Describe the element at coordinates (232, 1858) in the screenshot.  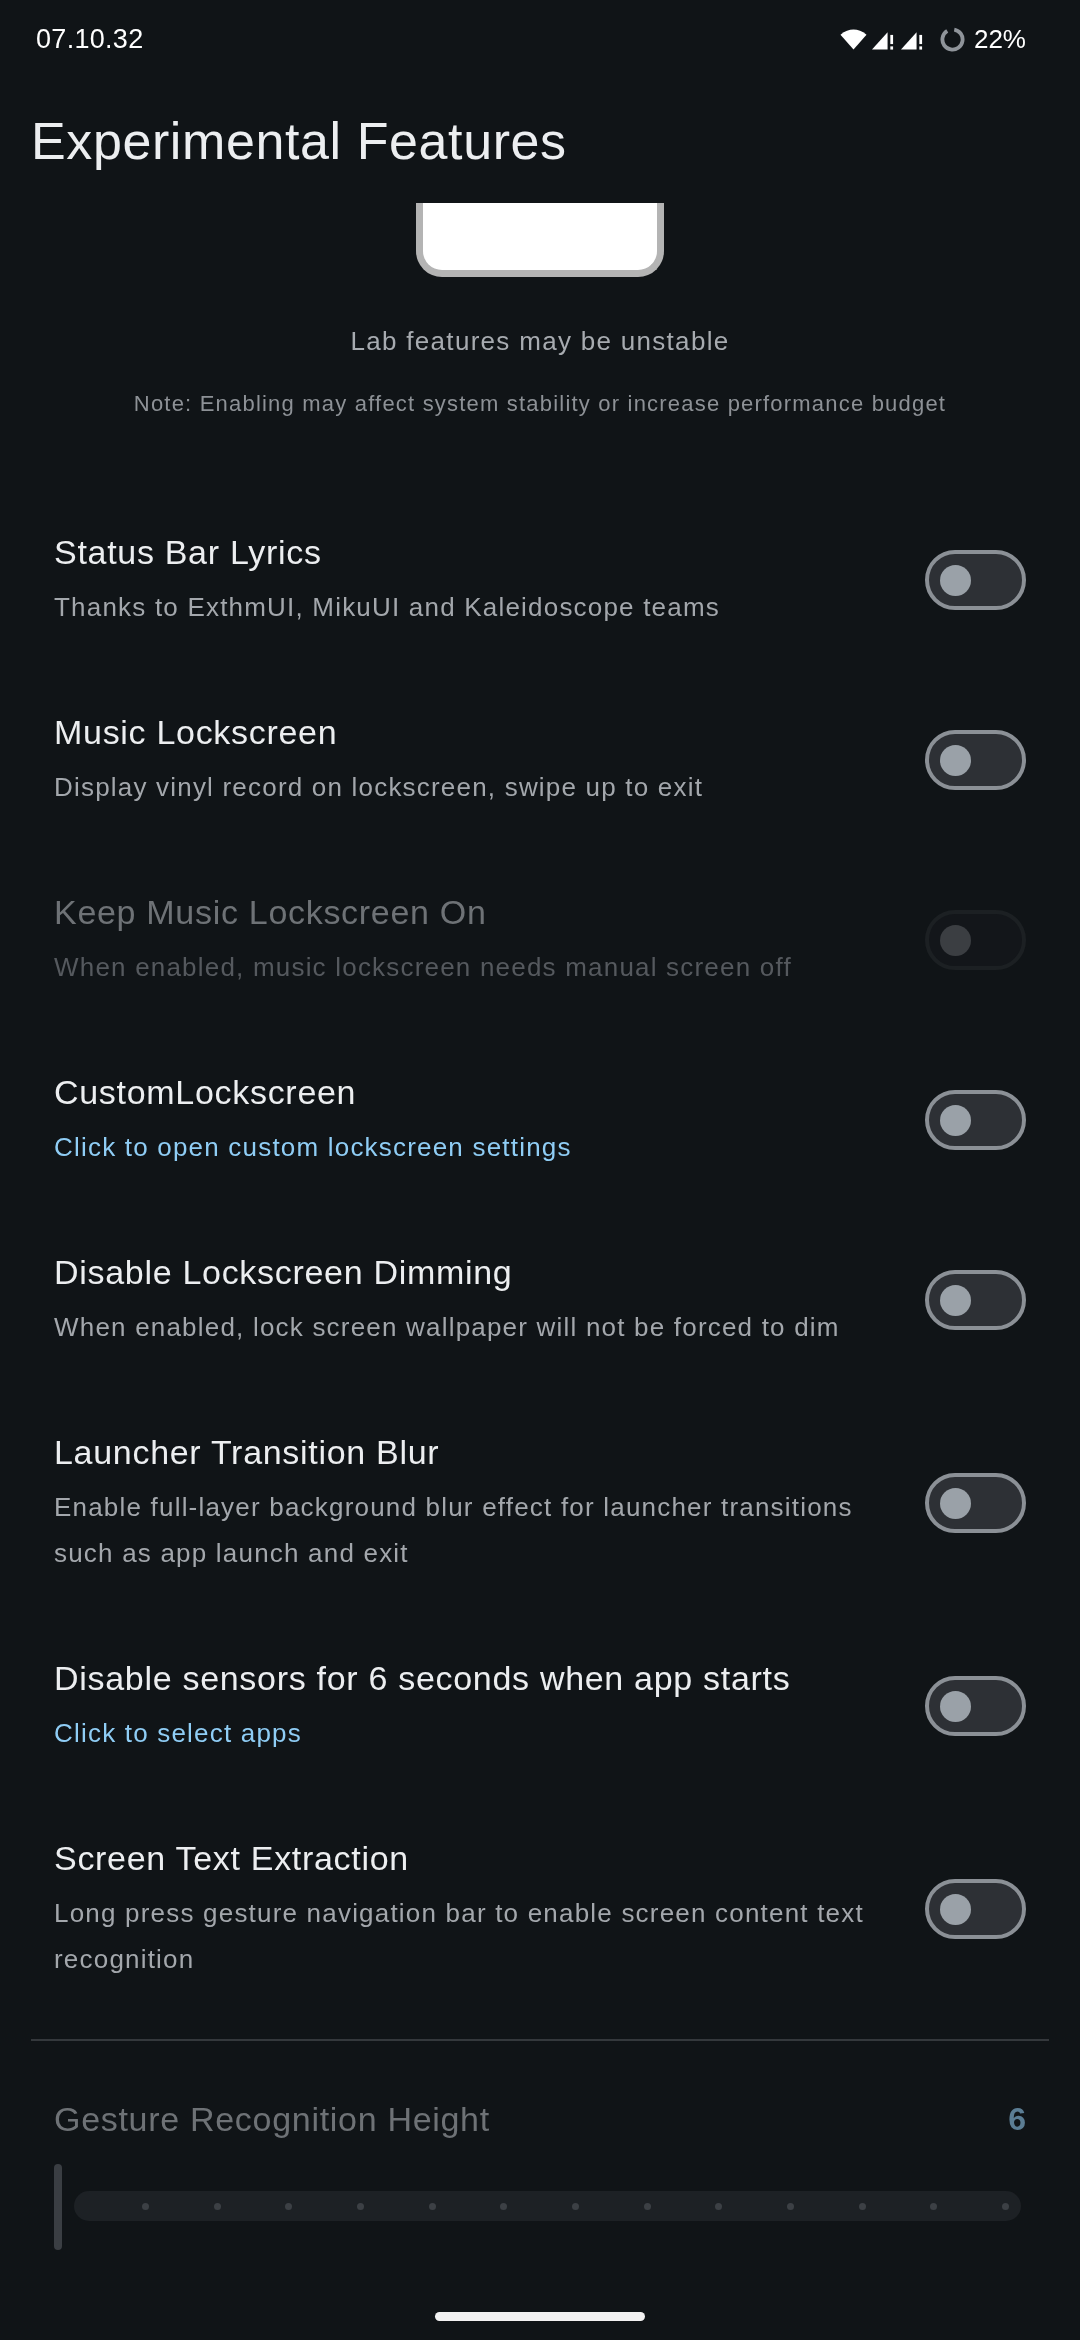
I see `setting-title: Screen Text Extraction` at that location.